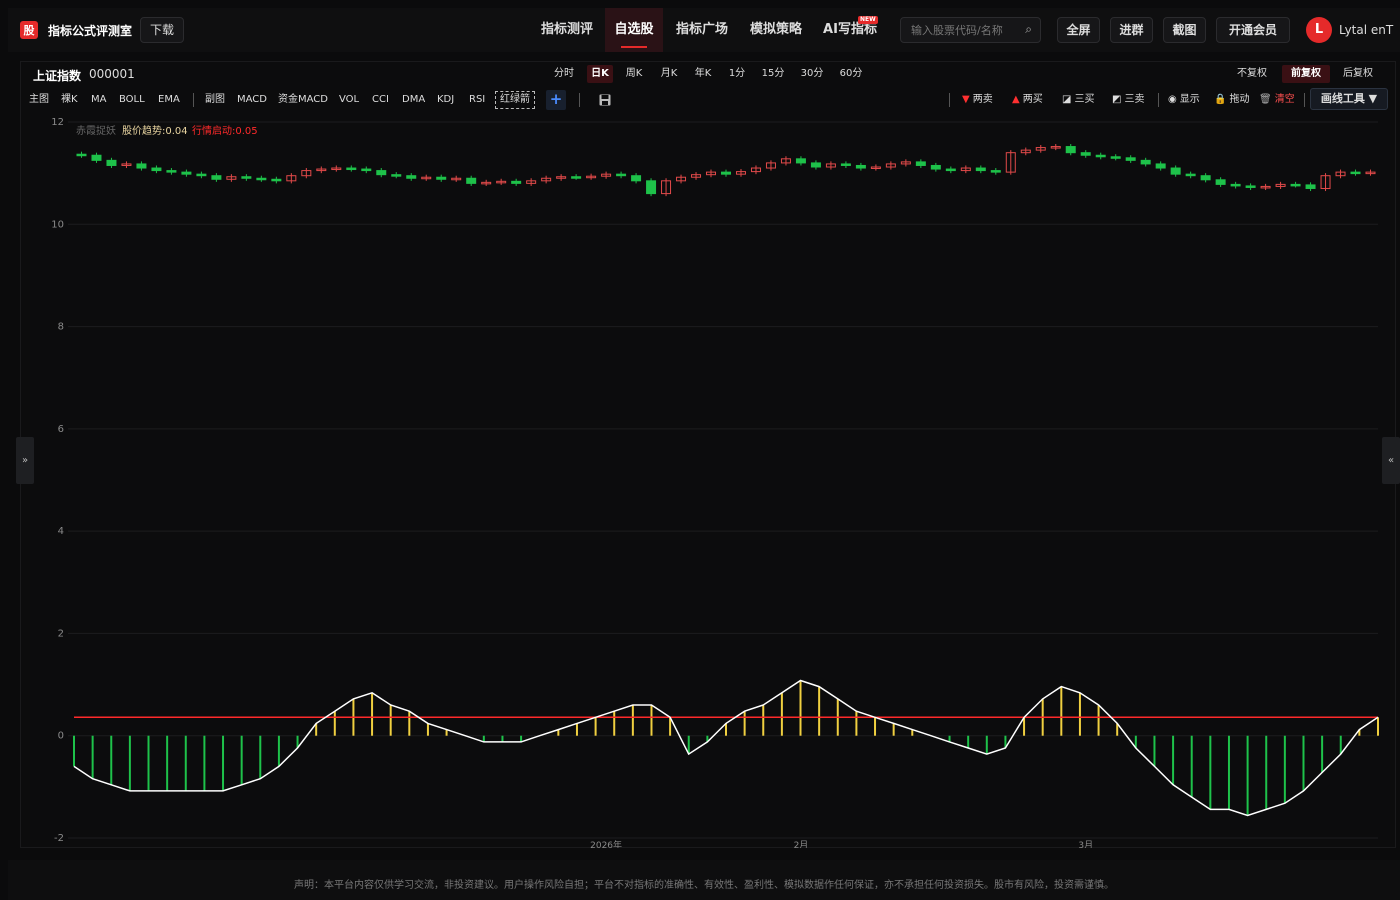 The image size is (1400, 900). What do you see at coordinates (1131, 30) in the screenshot?
I see `join-group-button: 进群` at bounding box center [1131, 30].